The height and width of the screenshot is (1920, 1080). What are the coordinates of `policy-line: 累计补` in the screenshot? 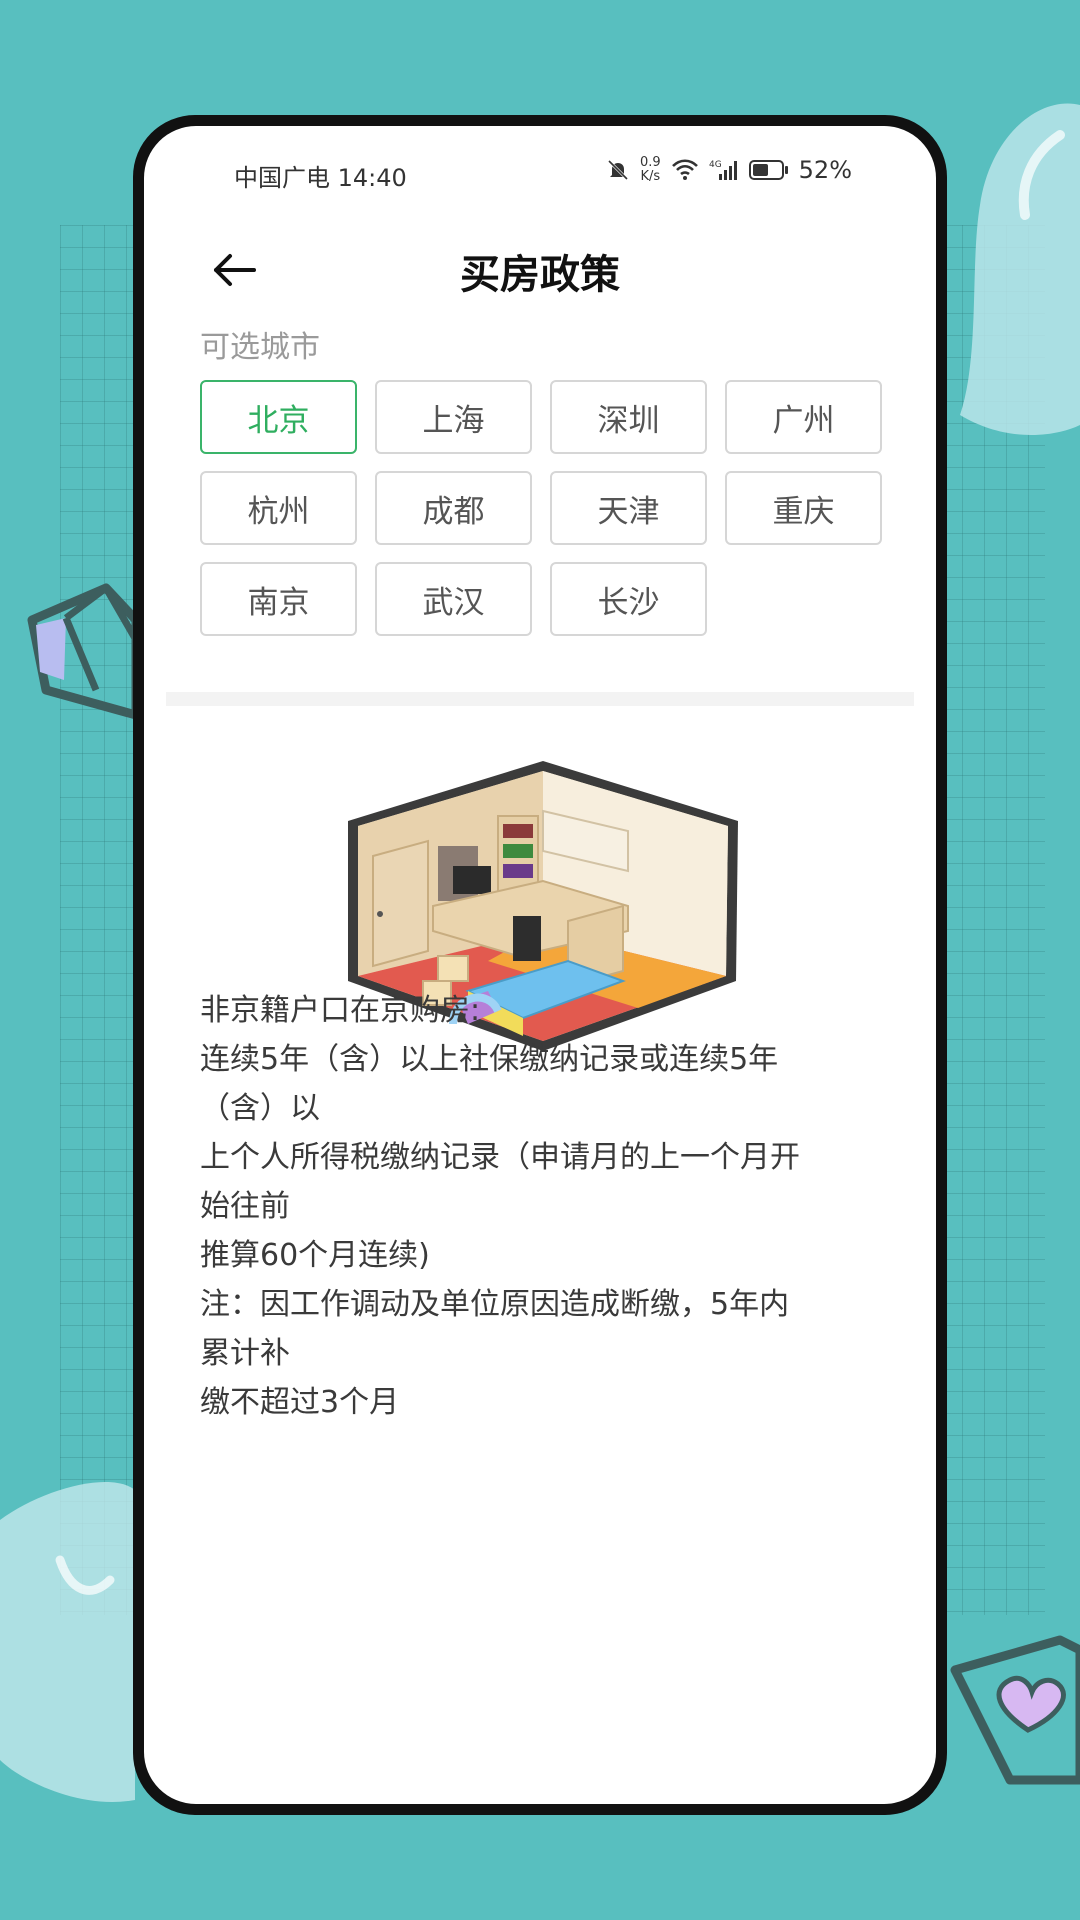 It's located at (245, 1353).